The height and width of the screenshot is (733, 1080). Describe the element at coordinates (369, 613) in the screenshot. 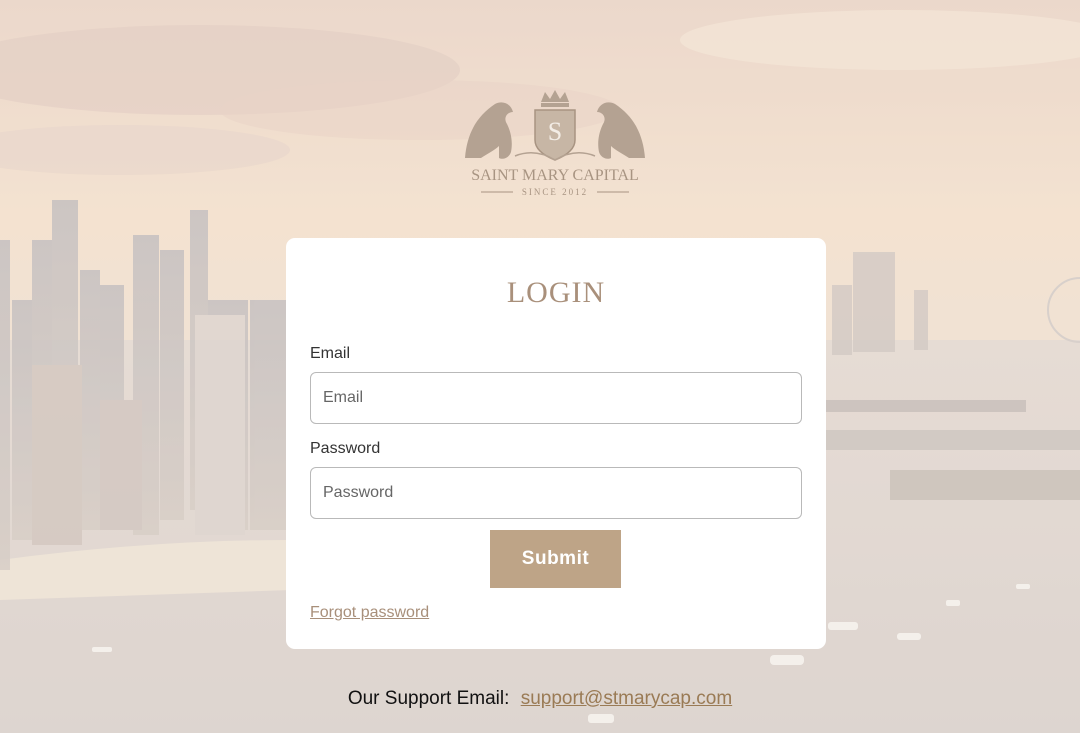

I see `forgot-password-link: Forgot password` at that location.